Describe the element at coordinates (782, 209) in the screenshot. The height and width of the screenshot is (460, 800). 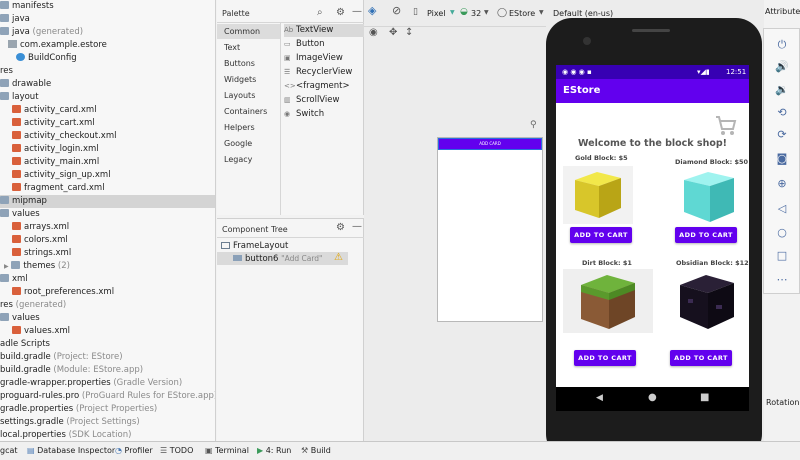
I see `back-icon: ◁` at that location.